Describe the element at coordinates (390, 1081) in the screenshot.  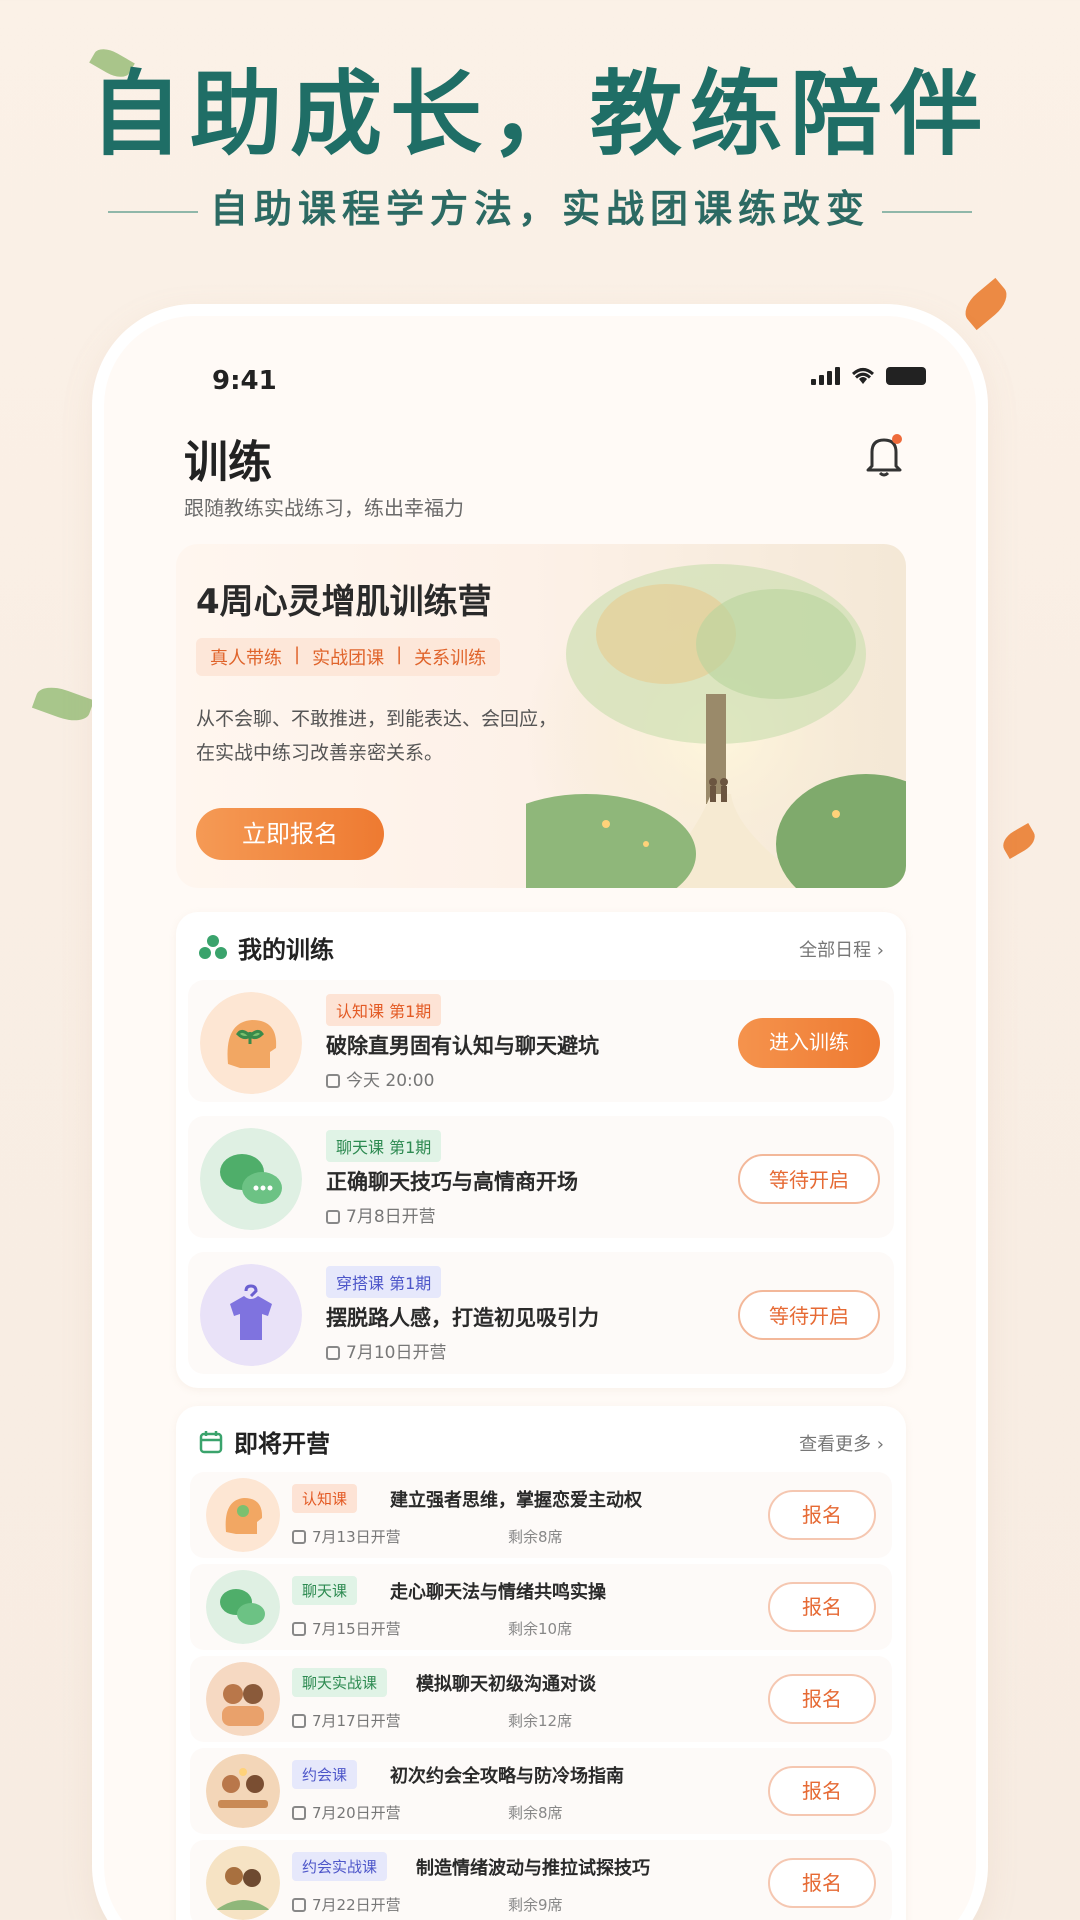
I see `course-time-text: 今天 20:00` at that location.